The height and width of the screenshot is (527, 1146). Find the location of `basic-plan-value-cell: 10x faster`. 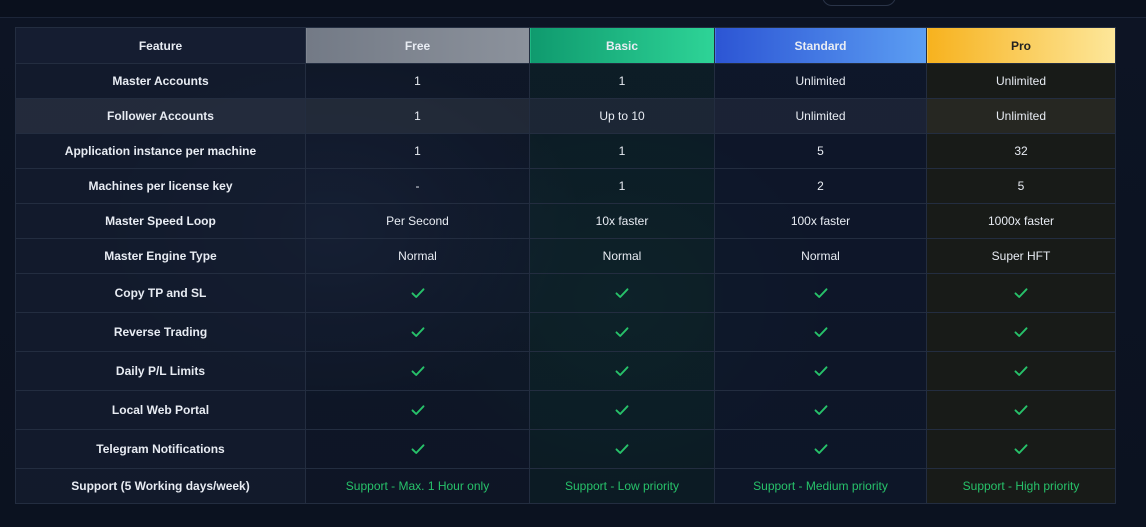

basic-plan-value-cell: 10x faster is located at coordinates (622, 221).